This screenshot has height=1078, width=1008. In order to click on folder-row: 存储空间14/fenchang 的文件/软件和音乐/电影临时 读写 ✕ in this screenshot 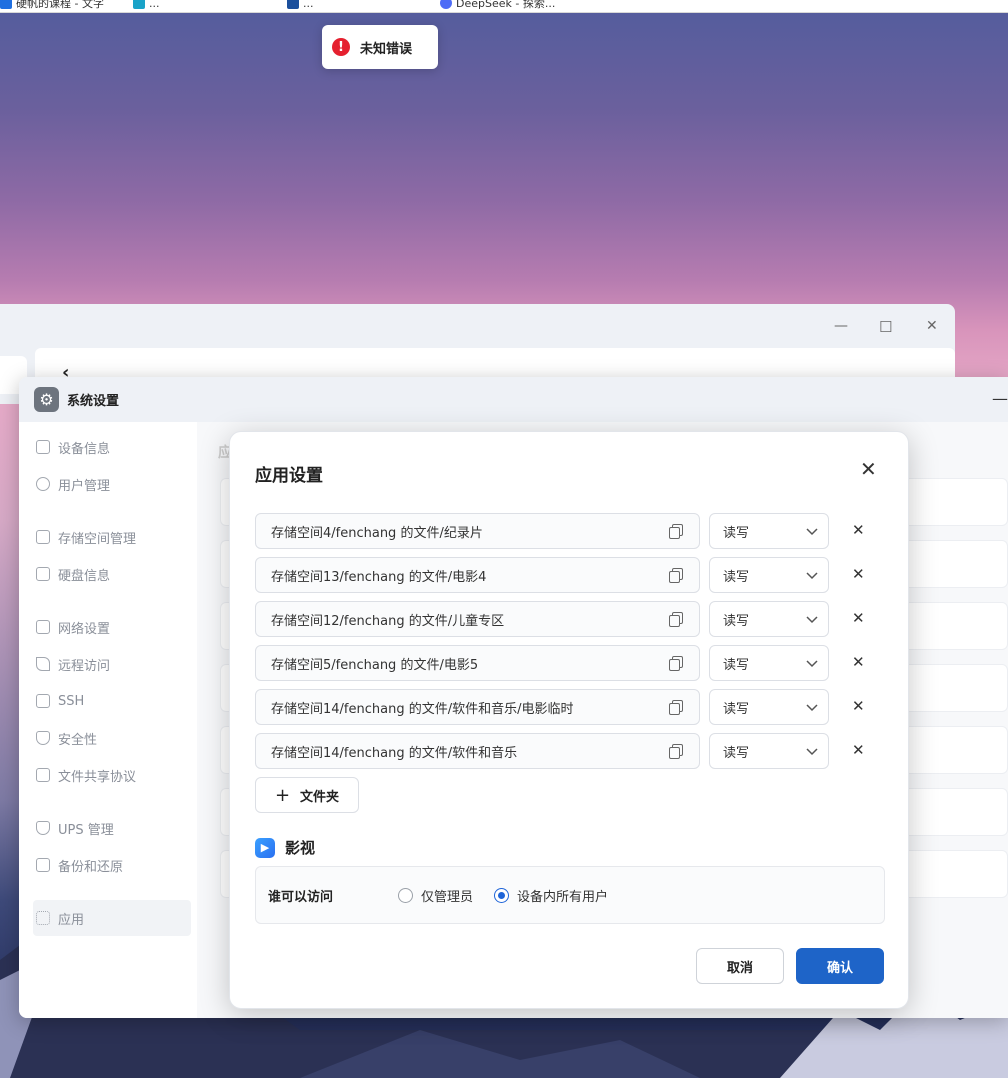, I will do `click(565, 707)`.